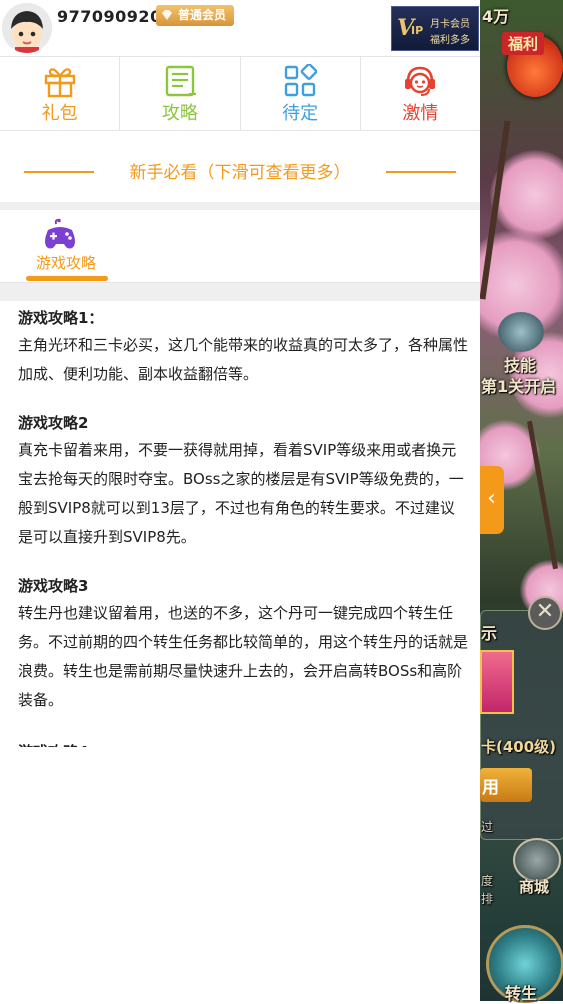  What do you see at coordinates (421, 172) in the screenshot?
I see `banner-divider-right` at bounding box center [421, 172].